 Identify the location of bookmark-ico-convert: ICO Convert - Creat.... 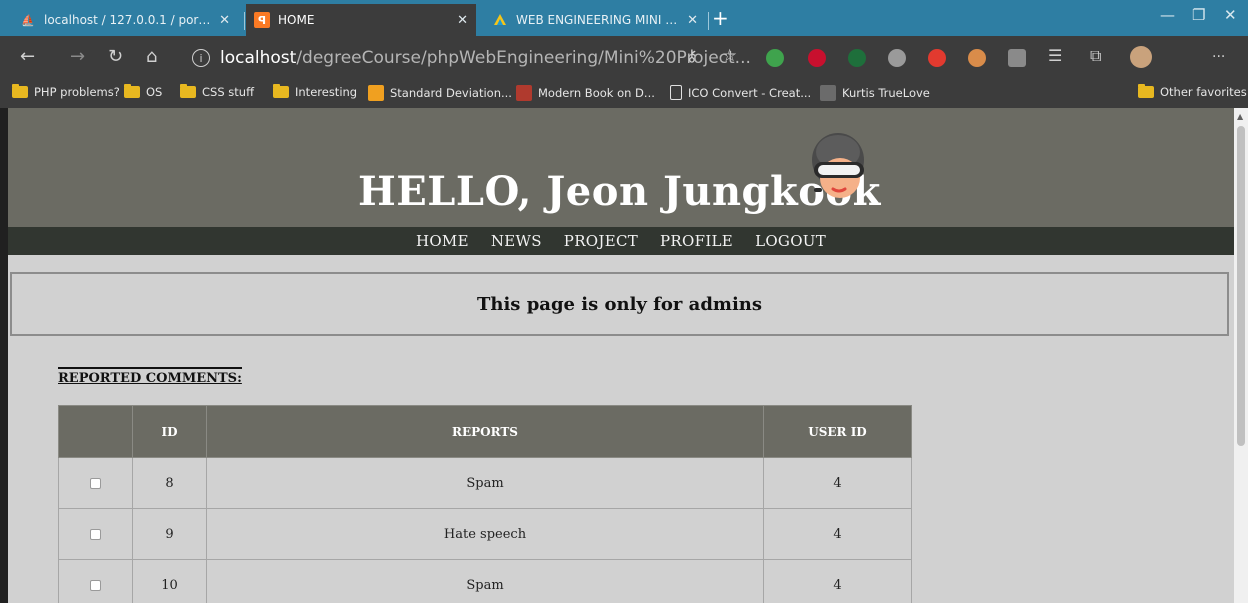
(740, 92).